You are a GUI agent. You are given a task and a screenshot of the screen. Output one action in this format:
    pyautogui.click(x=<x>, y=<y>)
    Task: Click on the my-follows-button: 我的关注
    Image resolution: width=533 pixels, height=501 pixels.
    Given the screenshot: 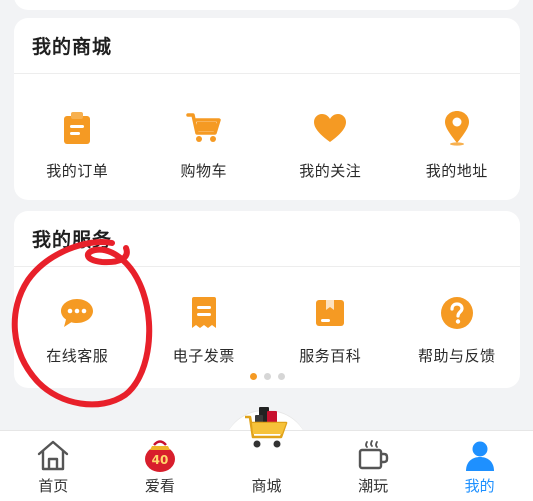 What is the action you would take?
    pyautogui.click(x=330, y=145)
    